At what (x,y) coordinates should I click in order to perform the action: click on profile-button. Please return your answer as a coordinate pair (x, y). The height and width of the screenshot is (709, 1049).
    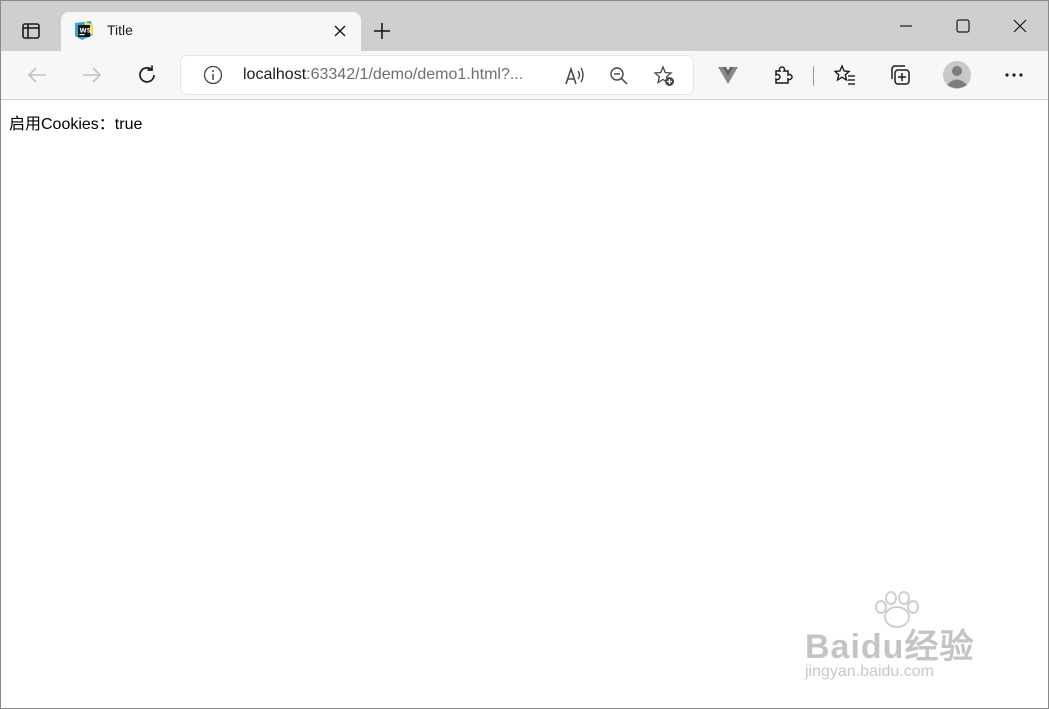
    Looking at the image, I should click on (957, 75).